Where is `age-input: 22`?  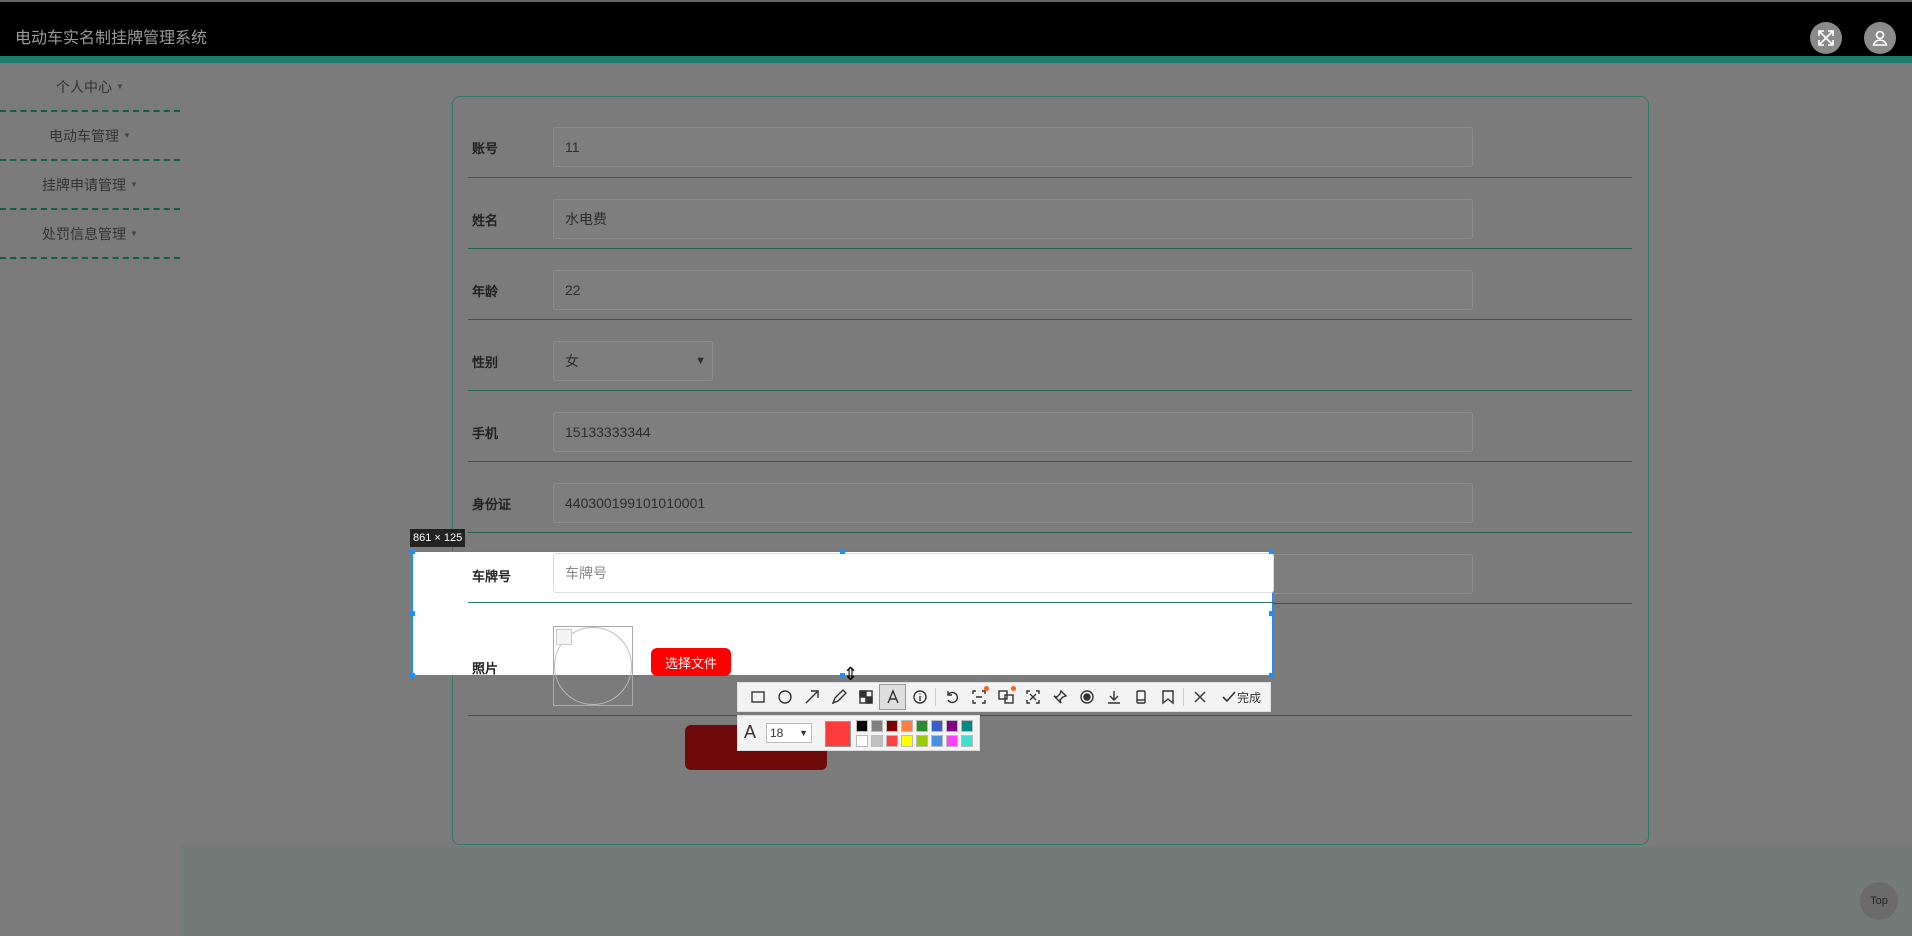 age-input: 22 is located at coordinates (1013, 290).